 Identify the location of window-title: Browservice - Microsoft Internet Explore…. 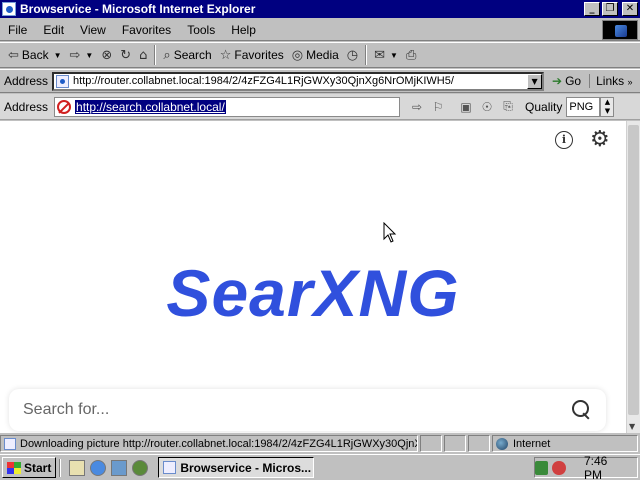
(138, 9).